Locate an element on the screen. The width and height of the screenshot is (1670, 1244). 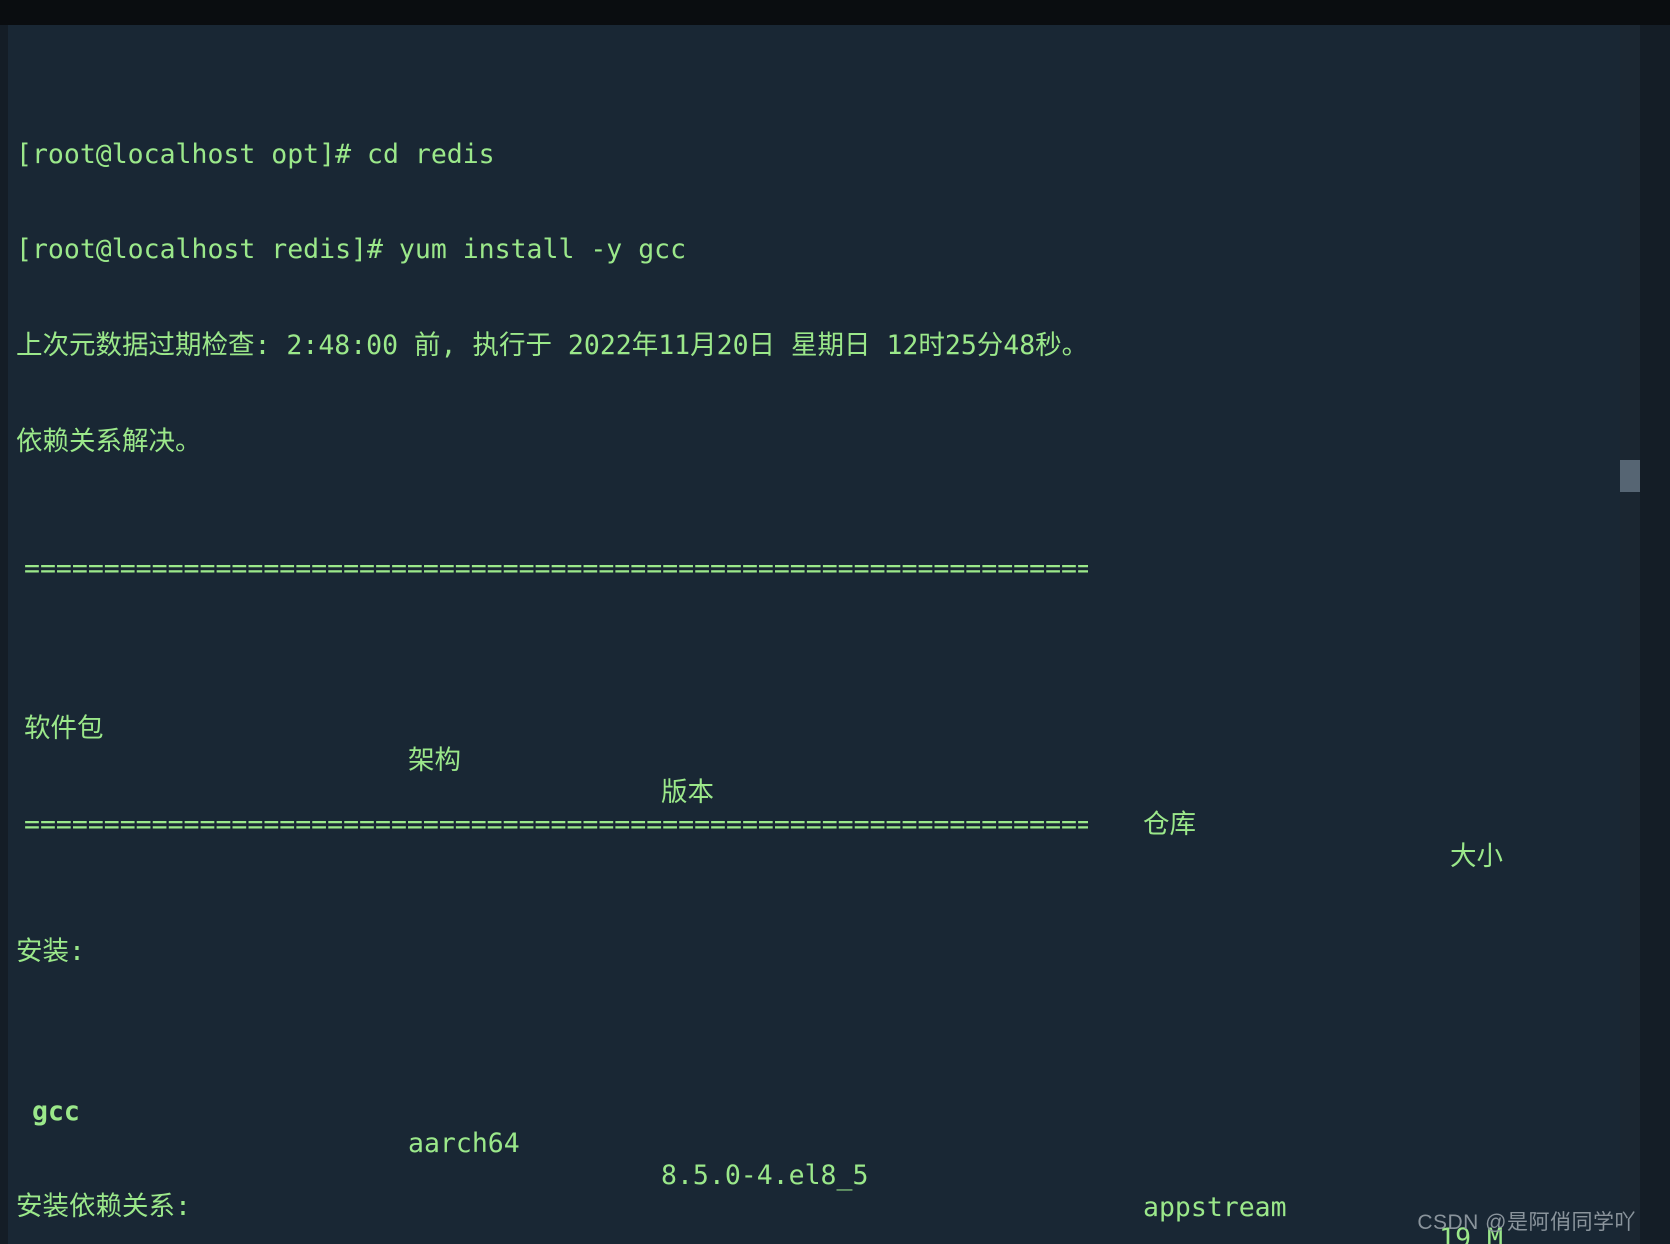
table-header-size: 大小 is located at coordinates (1476, 856).